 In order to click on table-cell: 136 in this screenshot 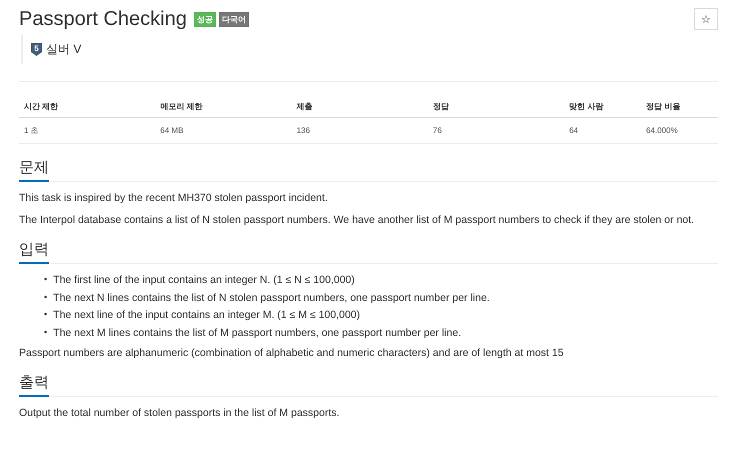, I will do `click(360, 131)`.